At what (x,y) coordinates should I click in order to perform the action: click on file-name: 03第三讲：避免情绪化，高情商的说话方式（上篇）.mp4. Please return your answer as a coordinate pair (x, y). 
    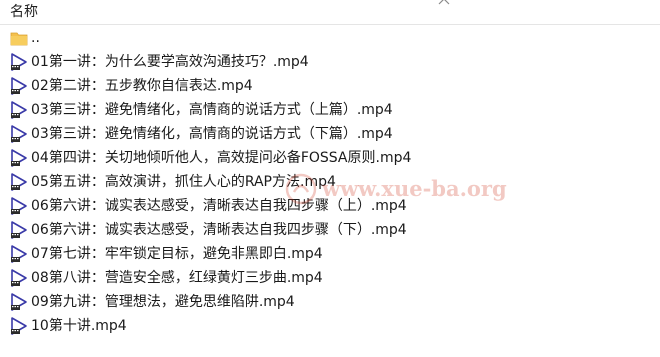
    Looking at the image, I should click on (212, 110).